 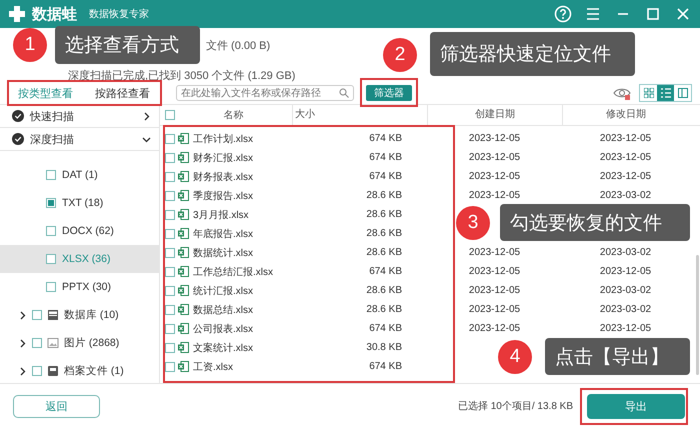 What do you see at coordinates (636, 406) in the screenshot?
I see `export-button: 导出` at bounding box center [636, 406].